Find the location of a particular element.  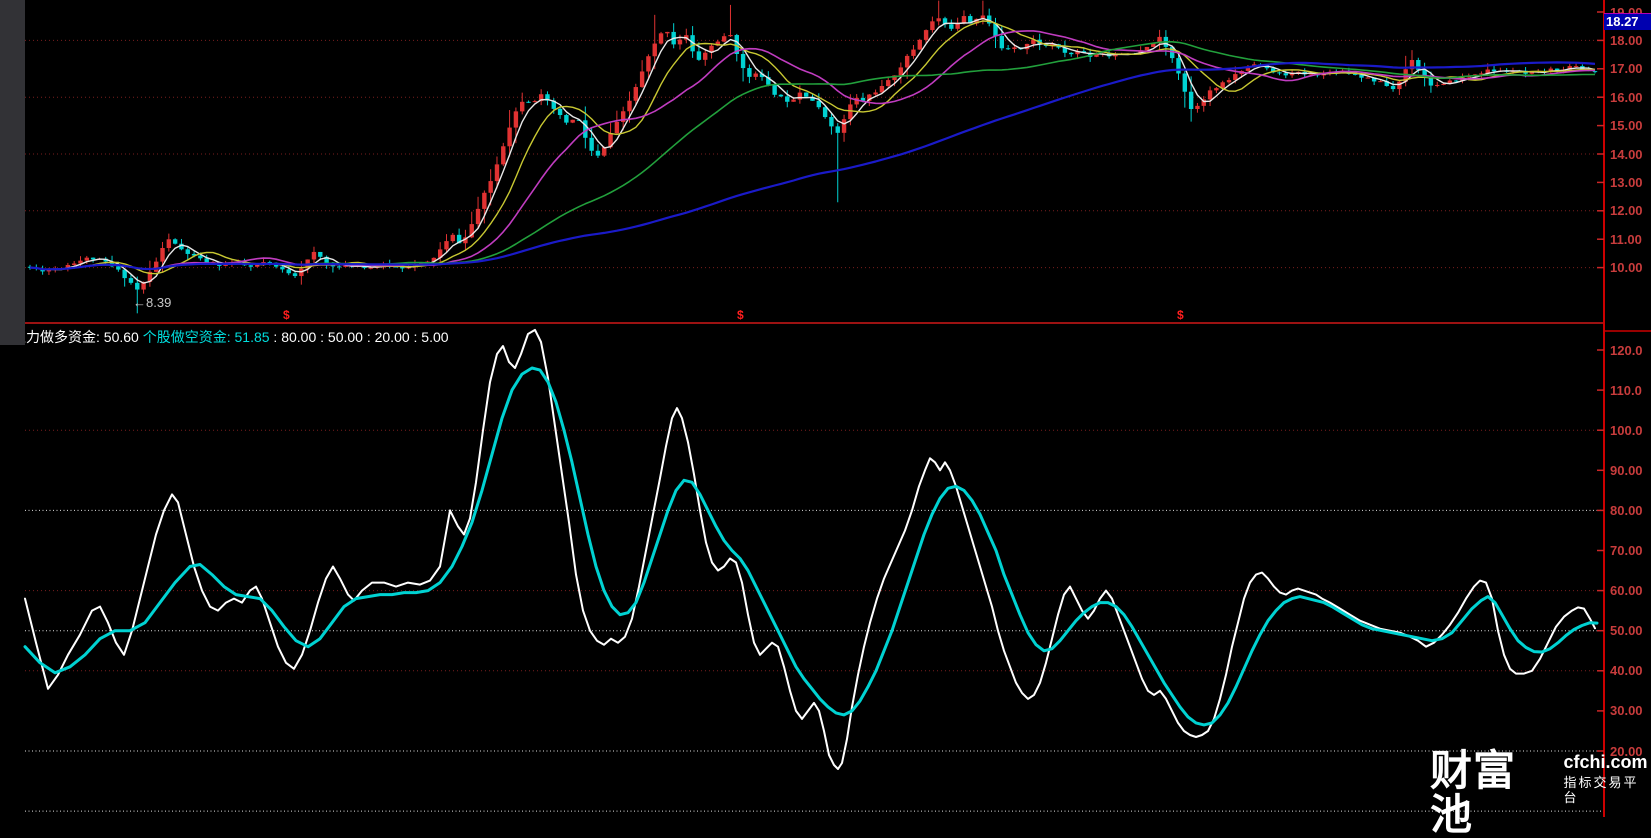

watermark-right-block: cfchi.com 指标交易平台 is located at coordinates (1607, 779).